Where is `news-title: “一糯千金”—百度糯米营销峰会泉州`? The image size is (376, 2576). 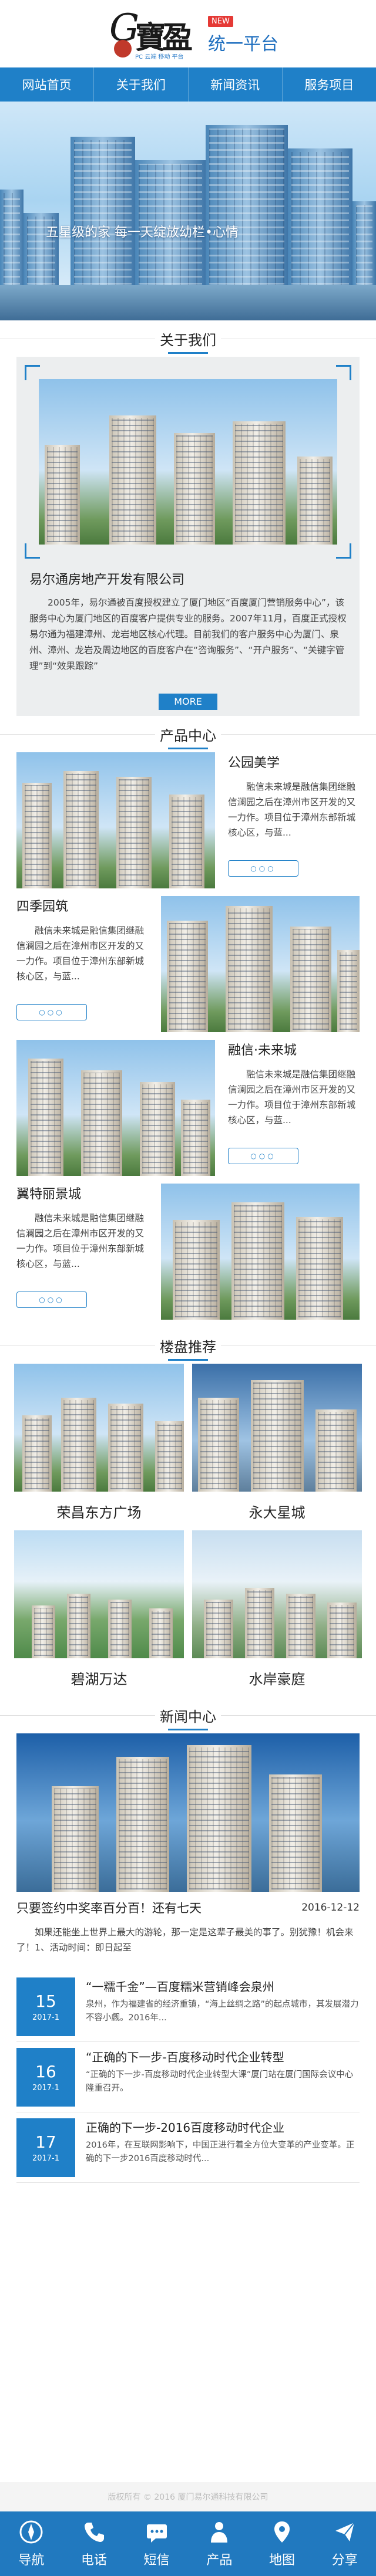
news-title: “一糯千金”—百度糯米营销峰会泉州 is located at coordinates (223, 1985).